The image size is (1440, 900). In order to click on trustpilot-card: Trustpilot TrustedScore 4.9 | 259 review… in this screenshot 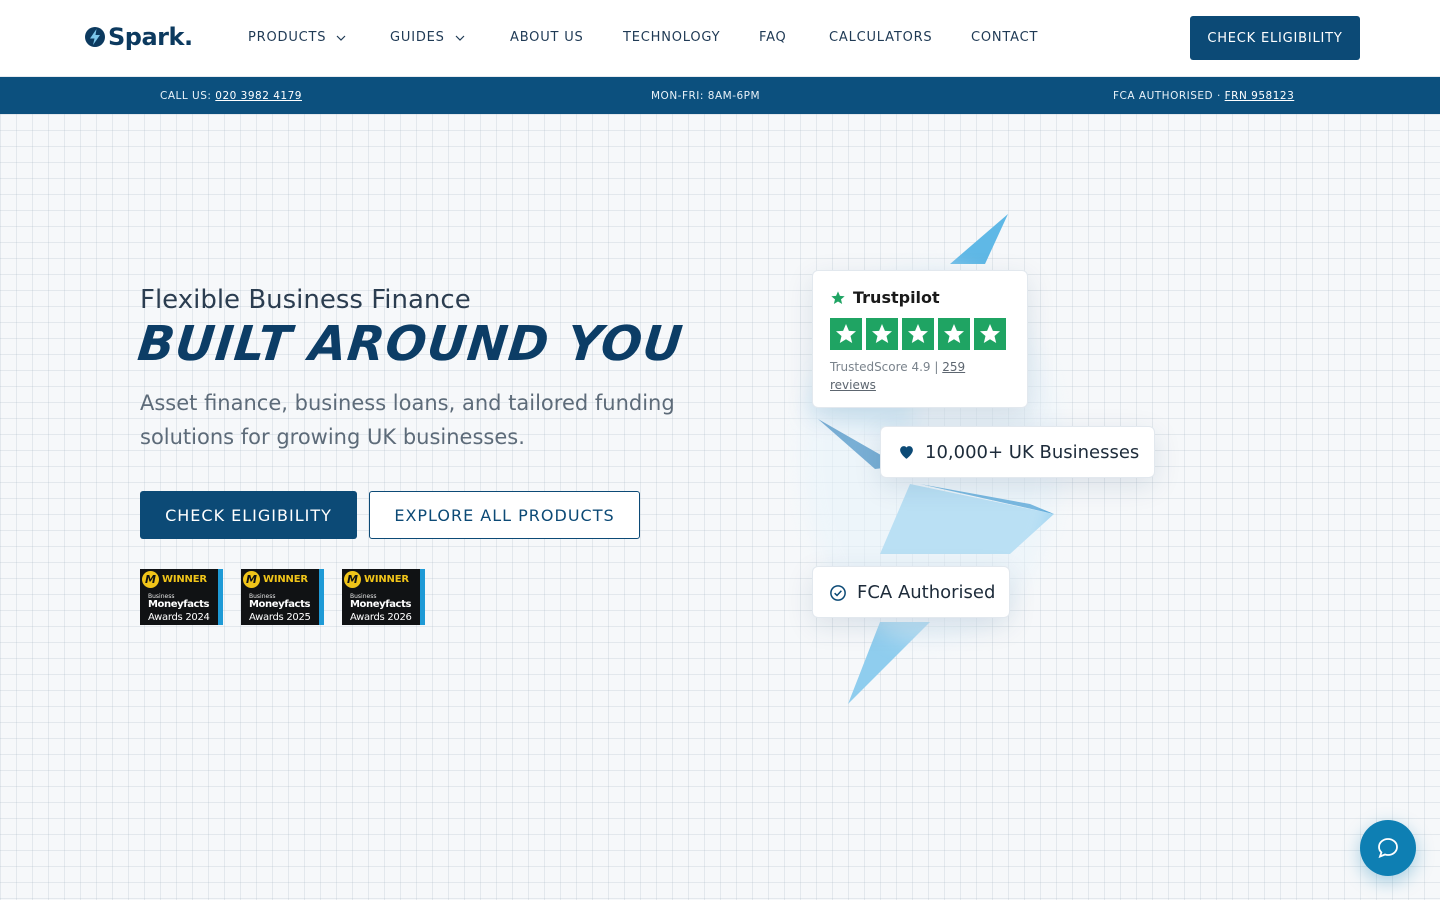, I will do `click(920, 339)`.